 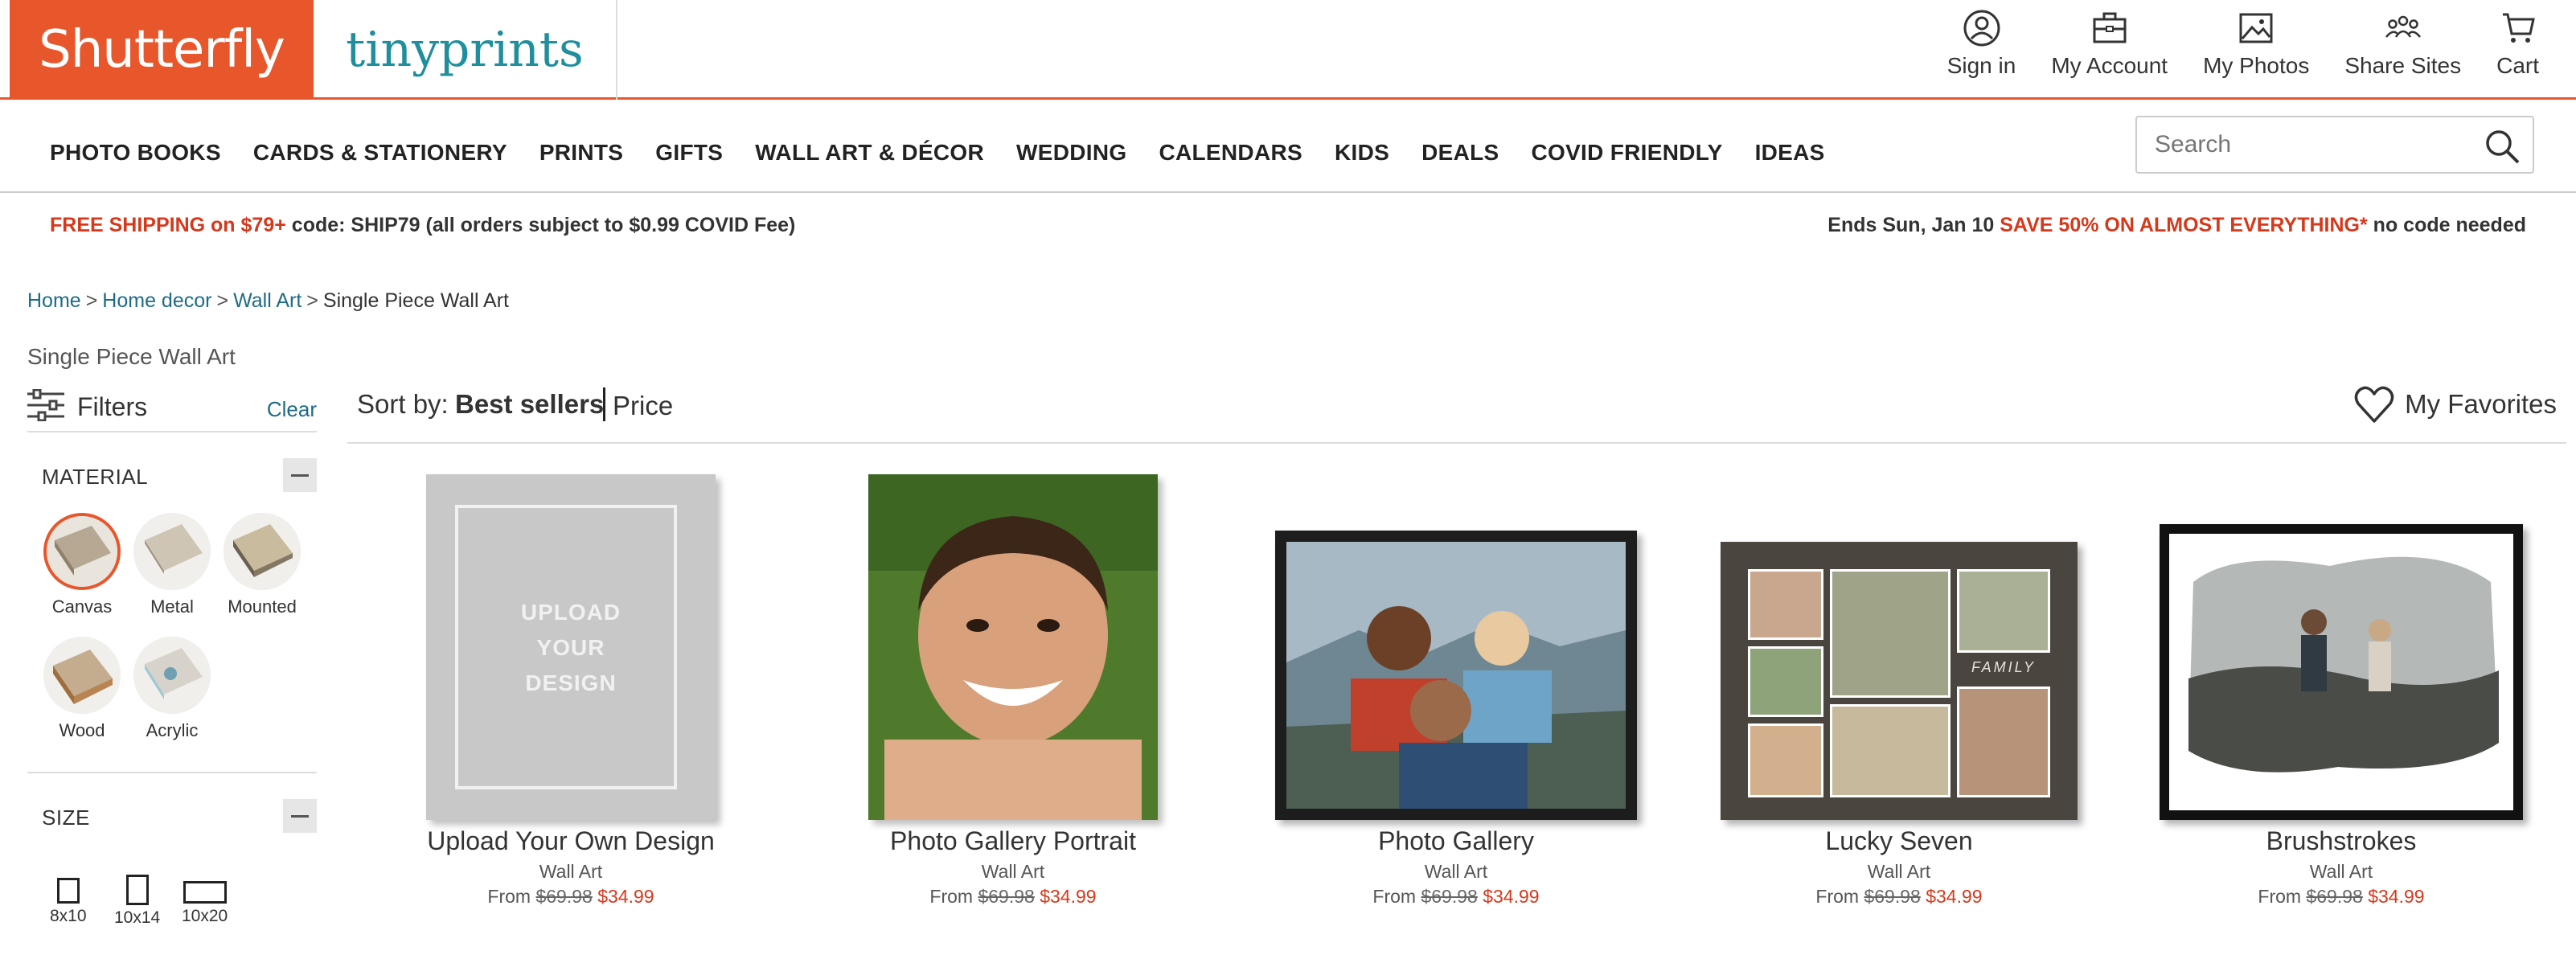 What do you see at coordinates (1790, 153) in the screenshot?
I see `nav-ideas: IDEAS` at bounding box center [1790, 153].